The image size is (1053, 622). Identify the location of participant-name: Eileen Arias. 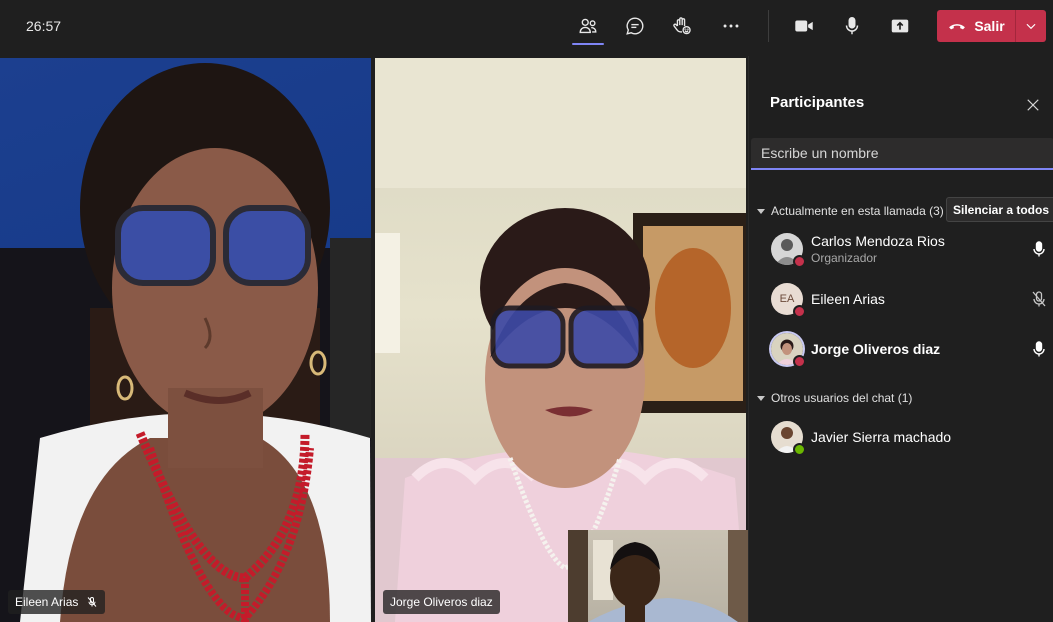
(848, 299).